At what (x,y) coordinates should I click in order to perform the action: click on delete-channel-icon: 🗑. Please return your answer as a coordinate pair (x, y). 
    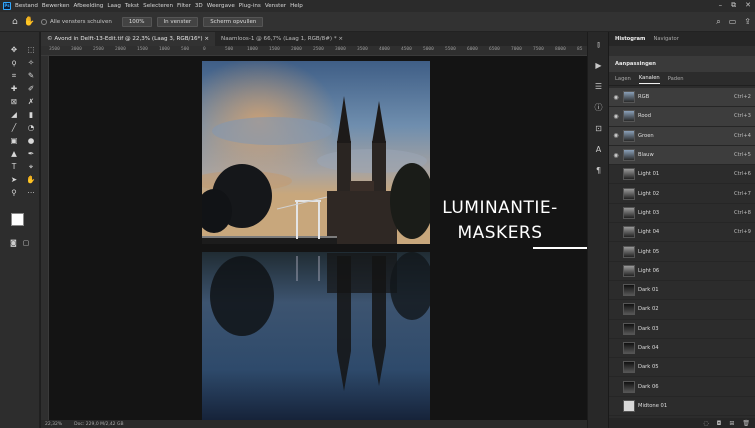
    Looking at the image, I should click on (746, 423).